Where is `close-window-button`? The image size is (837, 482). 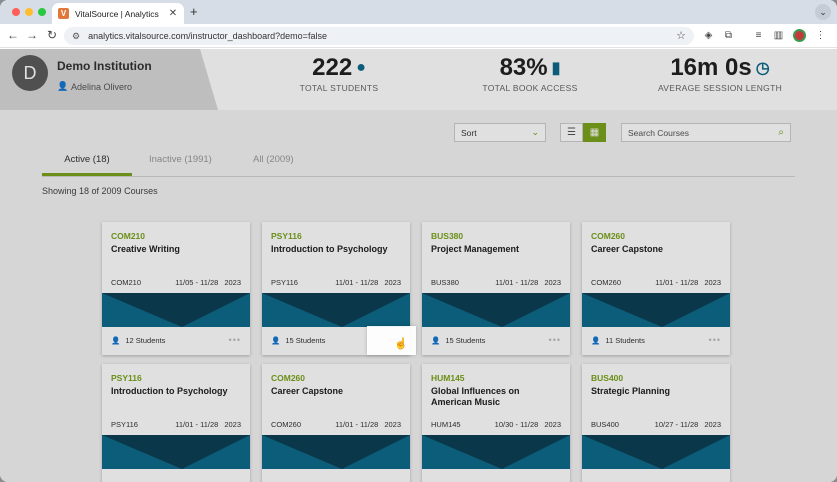 close-window-button is located at coordinates (16, 12).